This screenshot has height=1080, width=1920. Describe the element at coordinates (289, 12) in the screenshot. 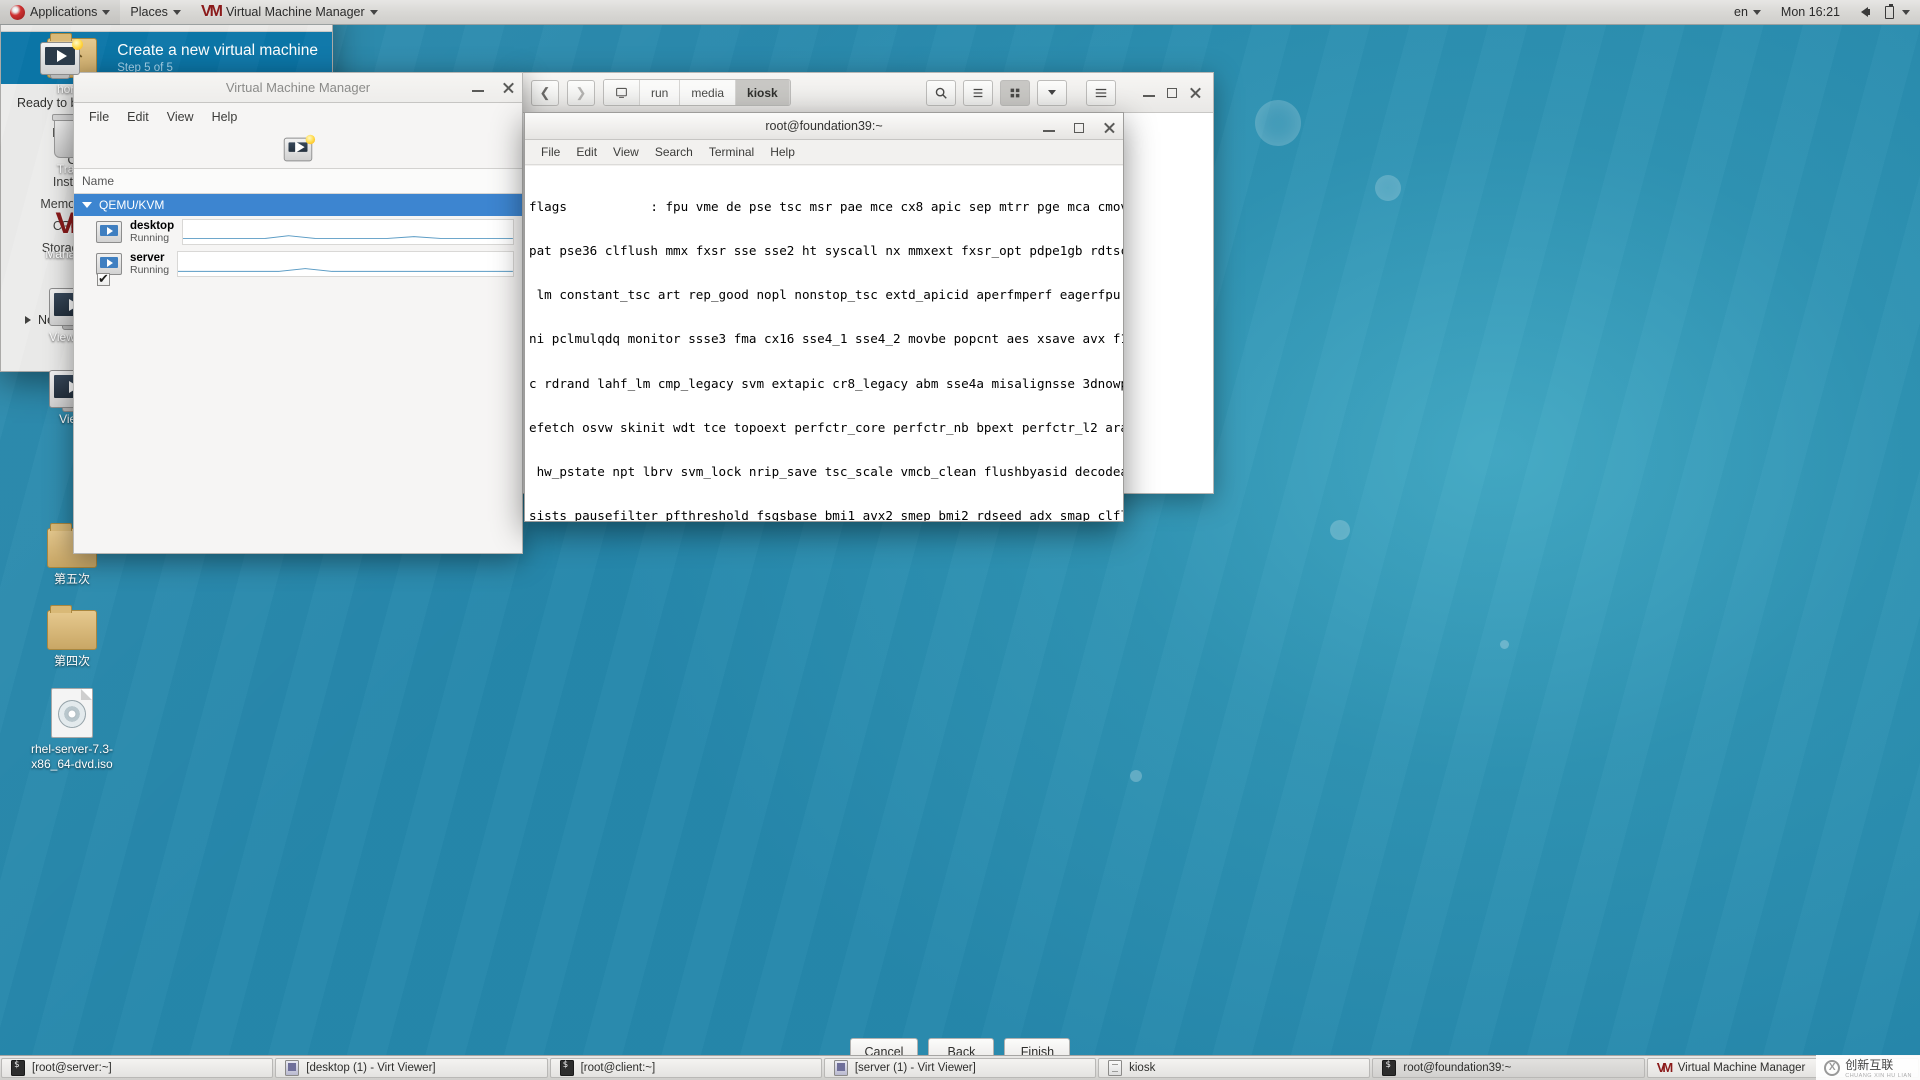

I see `active-app-menu: VM Virtual Machine Manager` at that location.